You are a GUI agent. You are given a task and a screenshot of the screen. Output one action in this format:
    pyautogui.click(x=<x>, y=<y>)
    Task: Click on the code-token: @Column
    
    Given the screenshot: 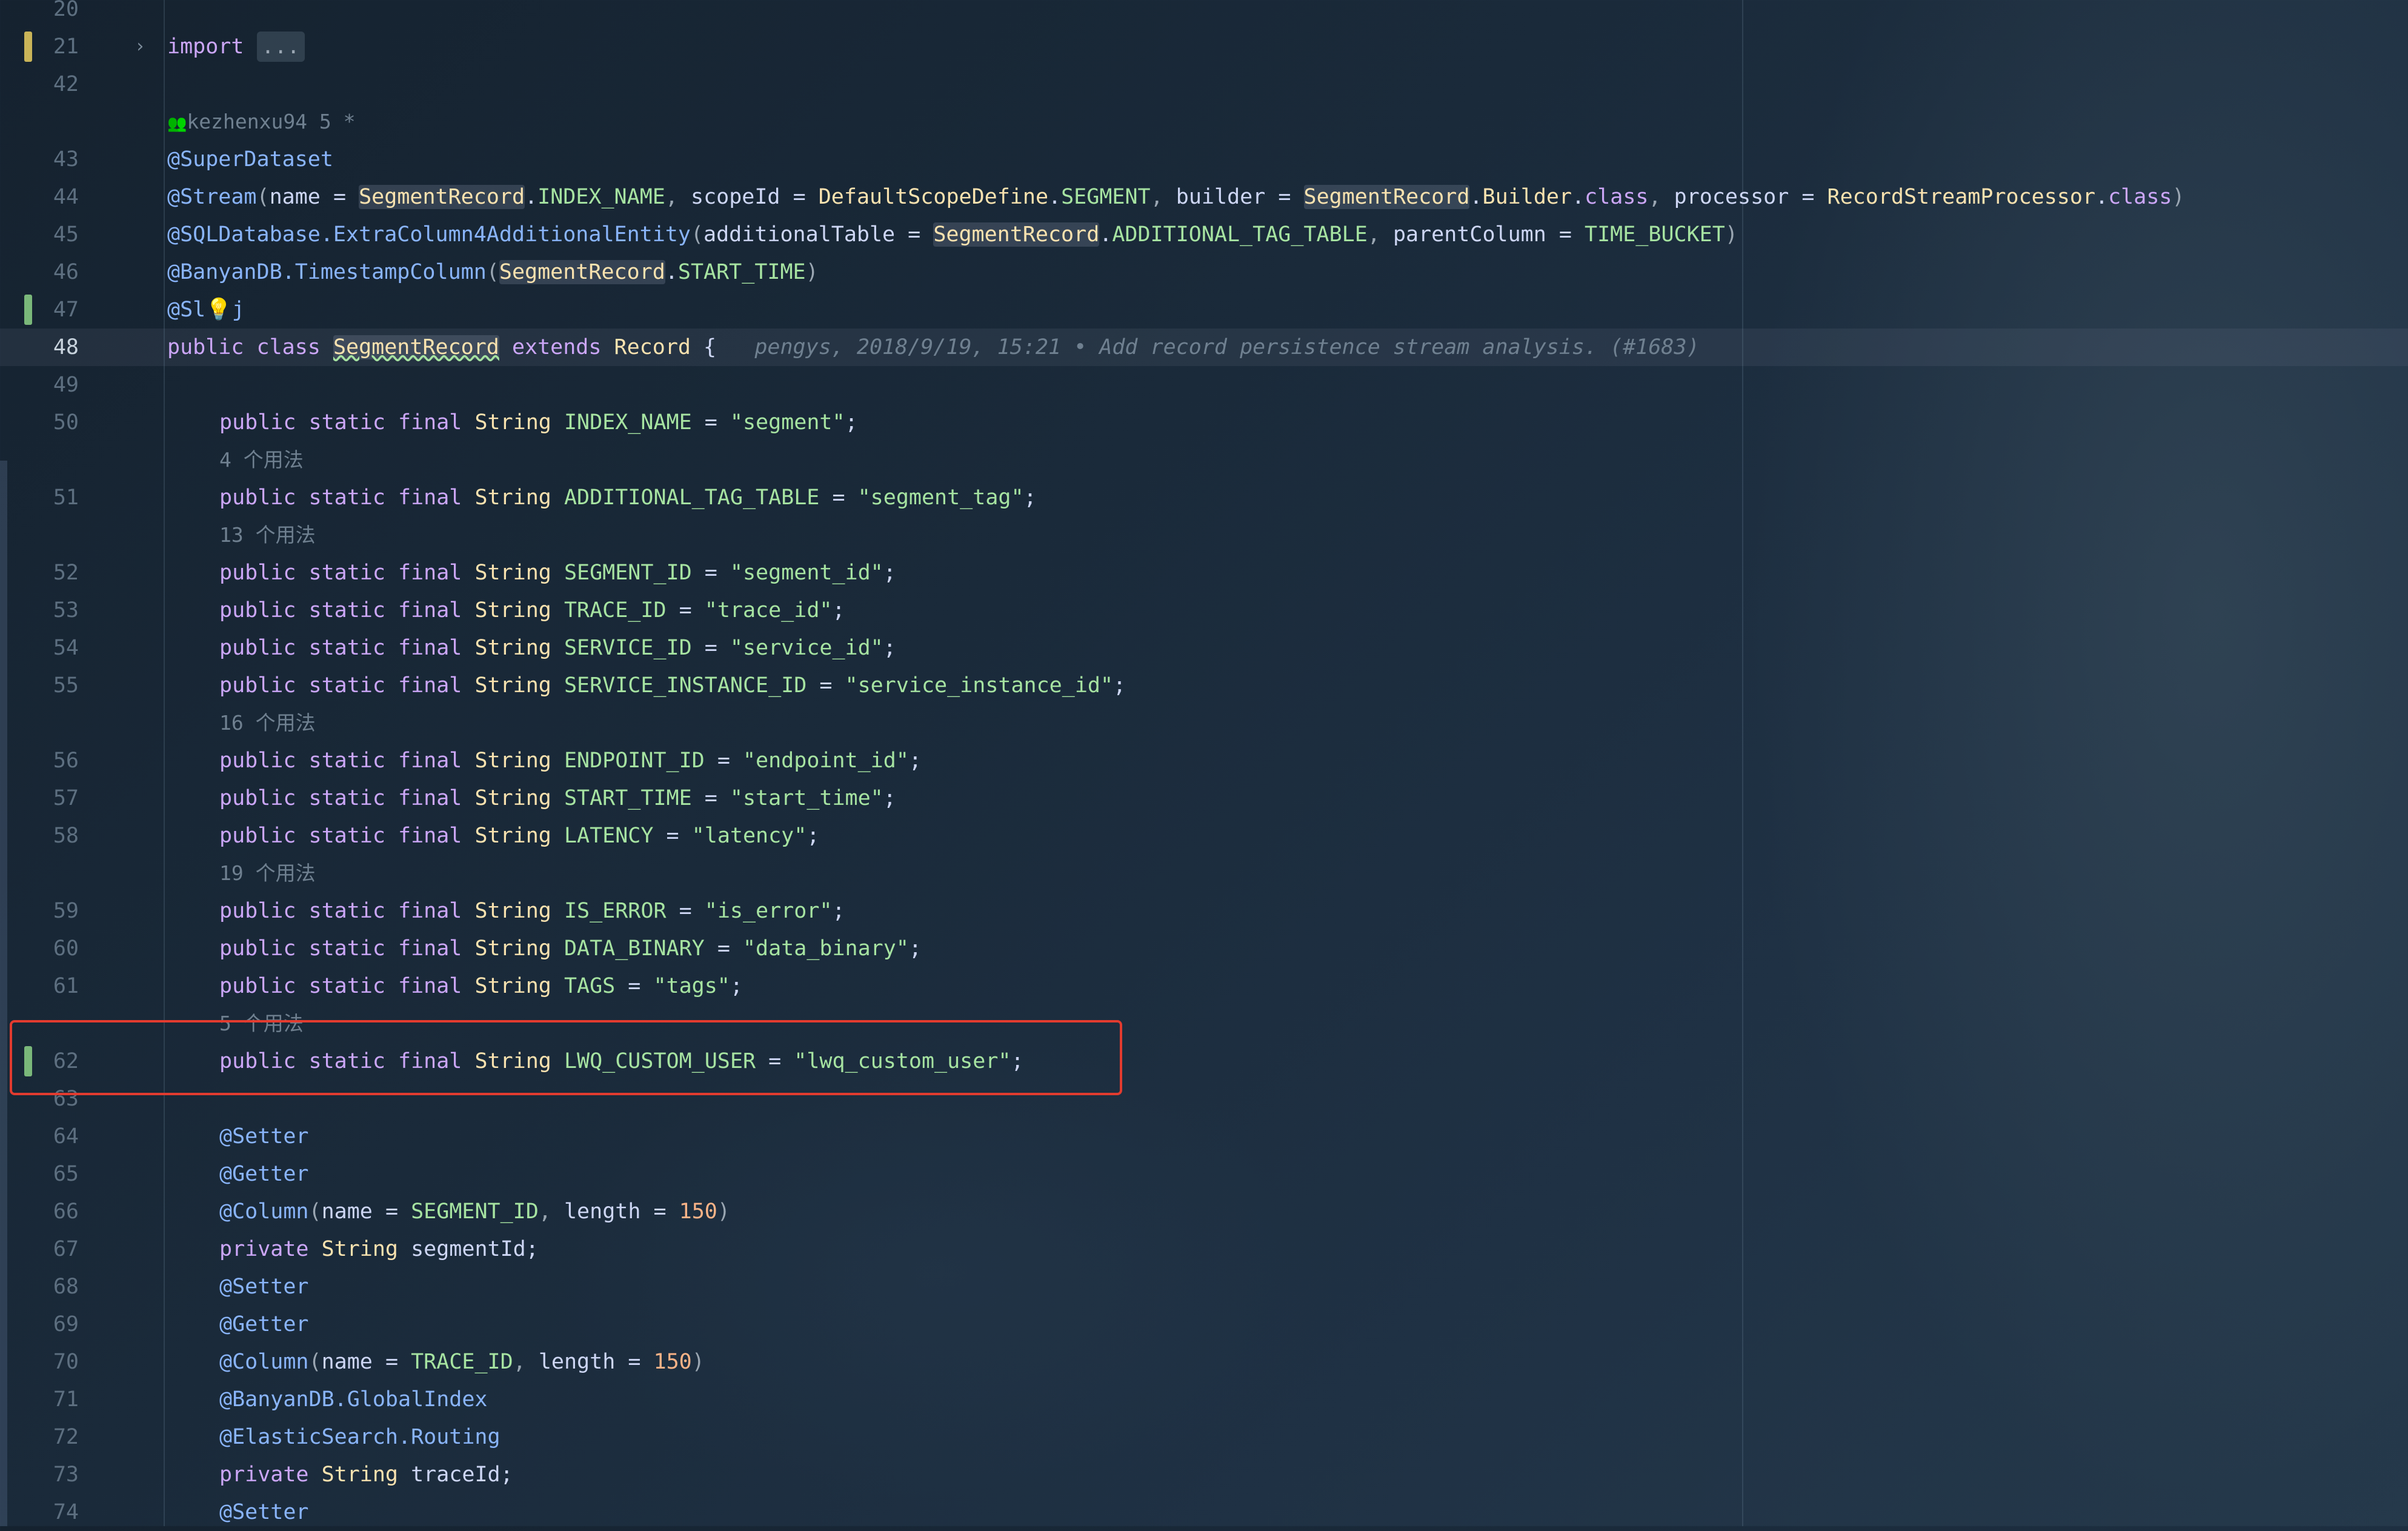 What is the action you would take?
    pyautogui.click(x=264, y=1362)
    